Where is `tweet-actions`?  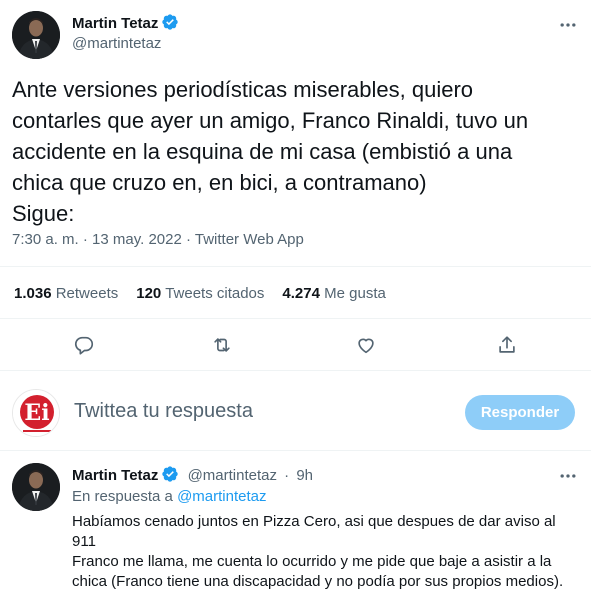
tweet-actions is located at coordinates (295, 345).